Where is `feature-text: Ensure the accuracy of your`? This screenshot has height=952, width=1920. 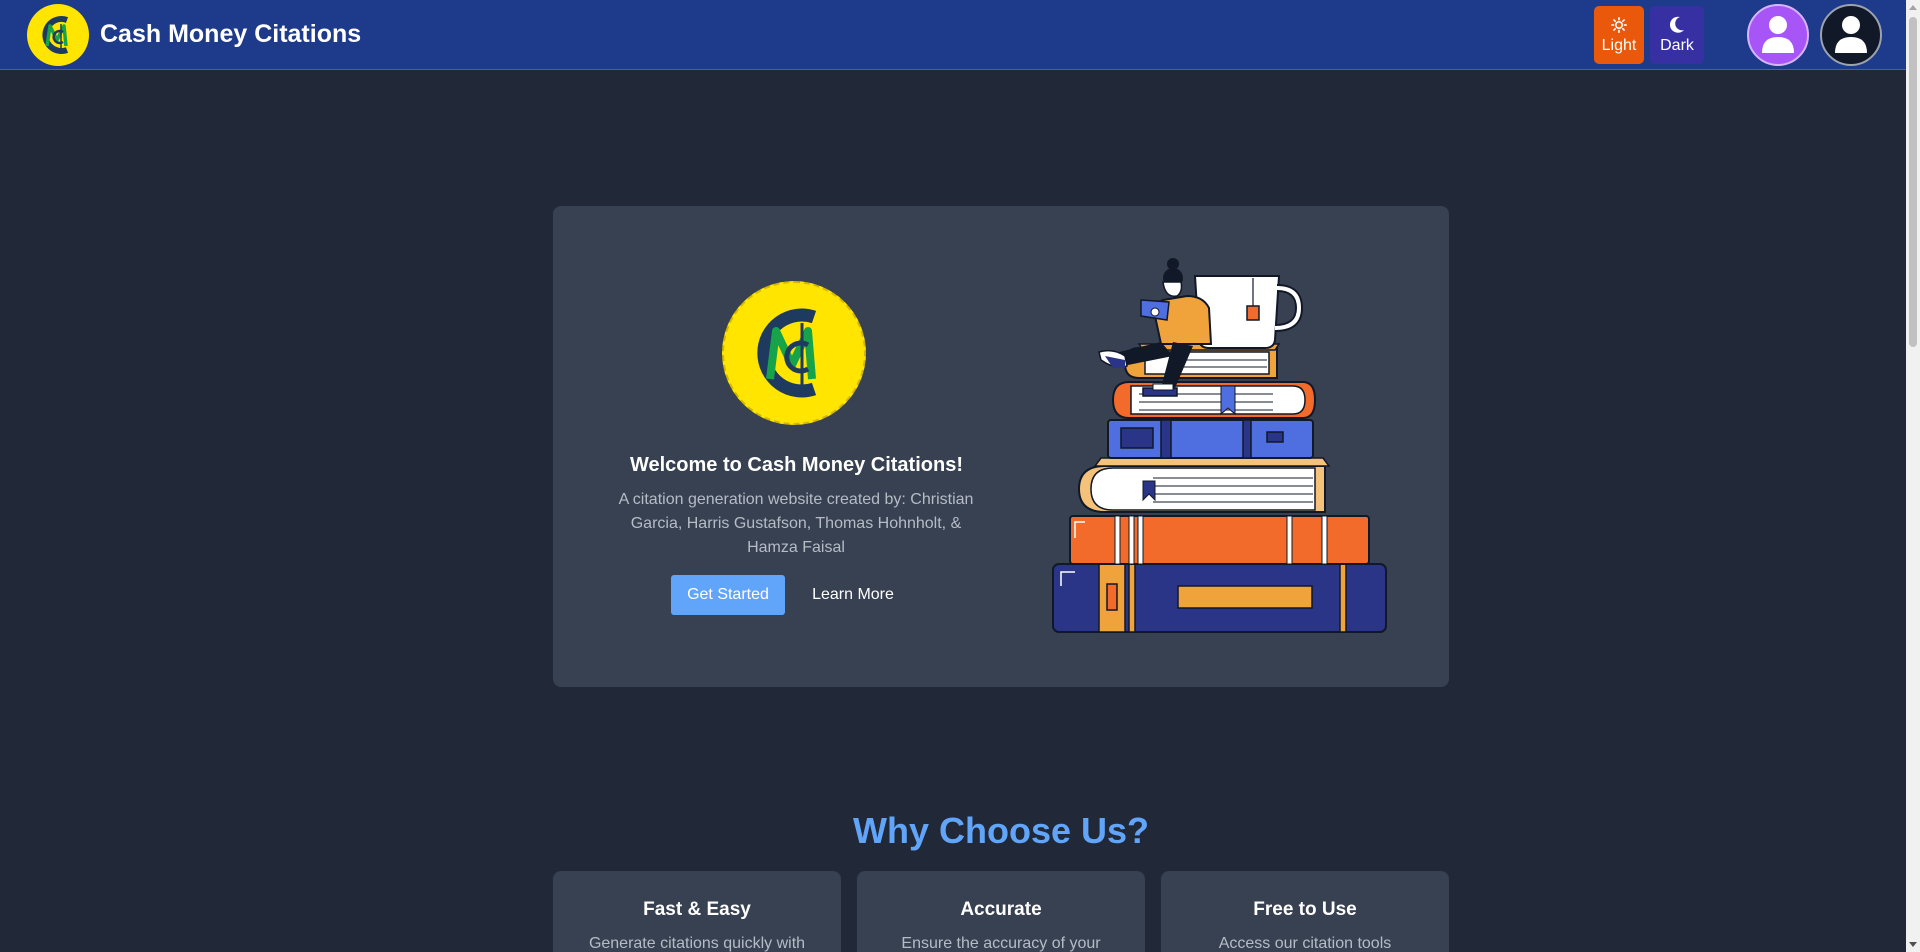 feature-text: Ensure the accuracy of your is located at coordinates (1001, 943).